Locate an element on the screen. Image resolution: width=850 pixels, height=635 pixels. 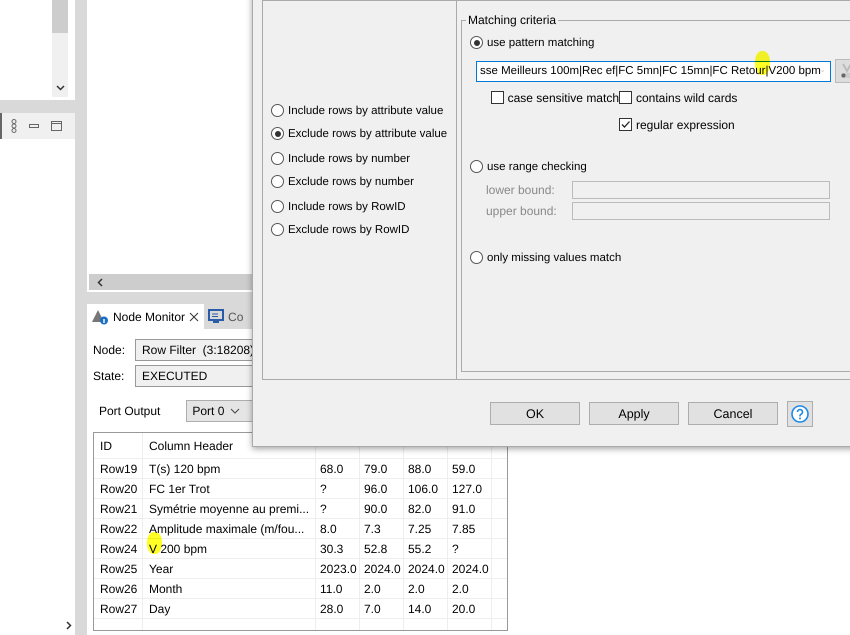
check-icon is located at coordinates (625, 124).